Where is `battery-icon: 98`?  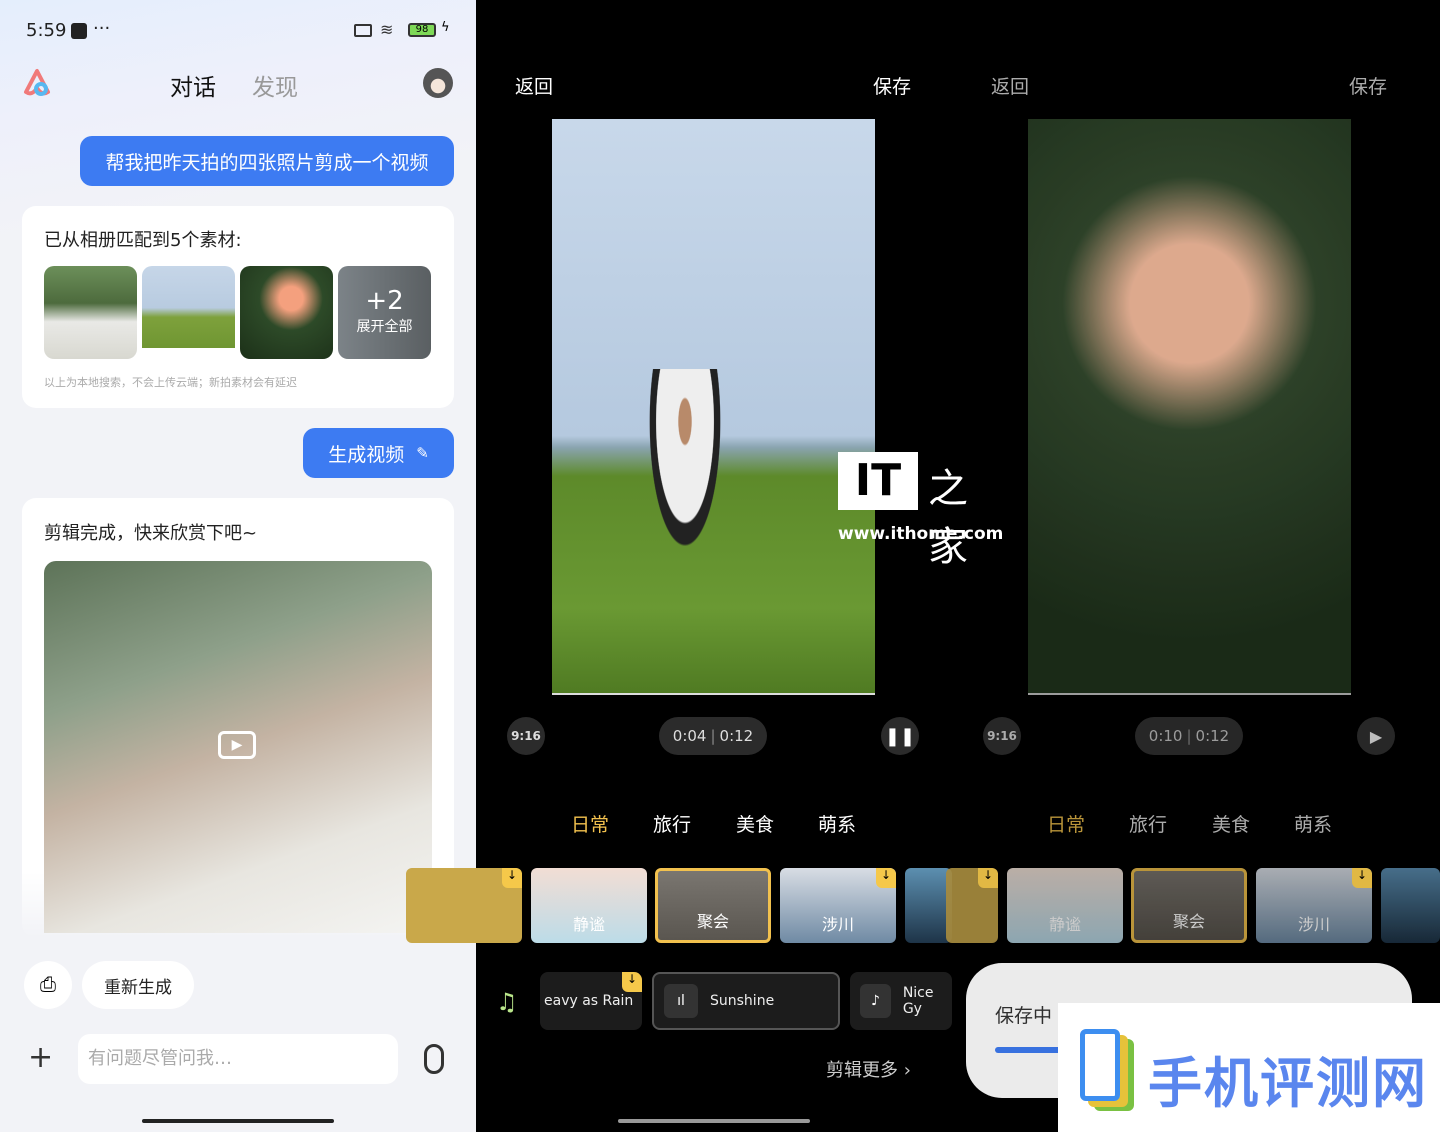 battery-icon: 98 is located at coordinates (422, 30).